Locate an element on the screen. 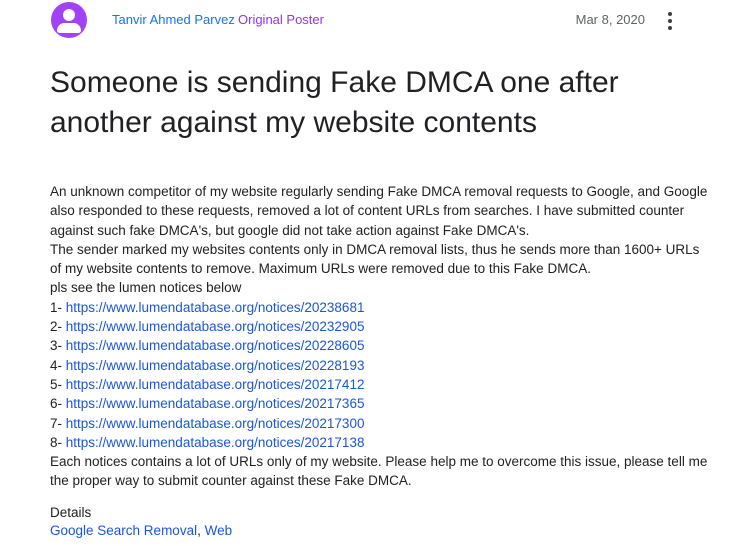 The height and width of the screenshot is (546, 750). notice-number: 7- is located at coordinates (58, 423).